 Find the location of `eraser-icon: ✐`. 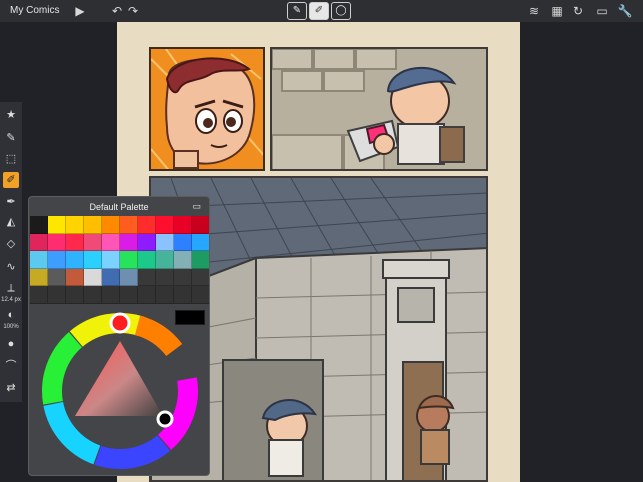

eraser-icon: ✐ is located at coordinates (319, 11).